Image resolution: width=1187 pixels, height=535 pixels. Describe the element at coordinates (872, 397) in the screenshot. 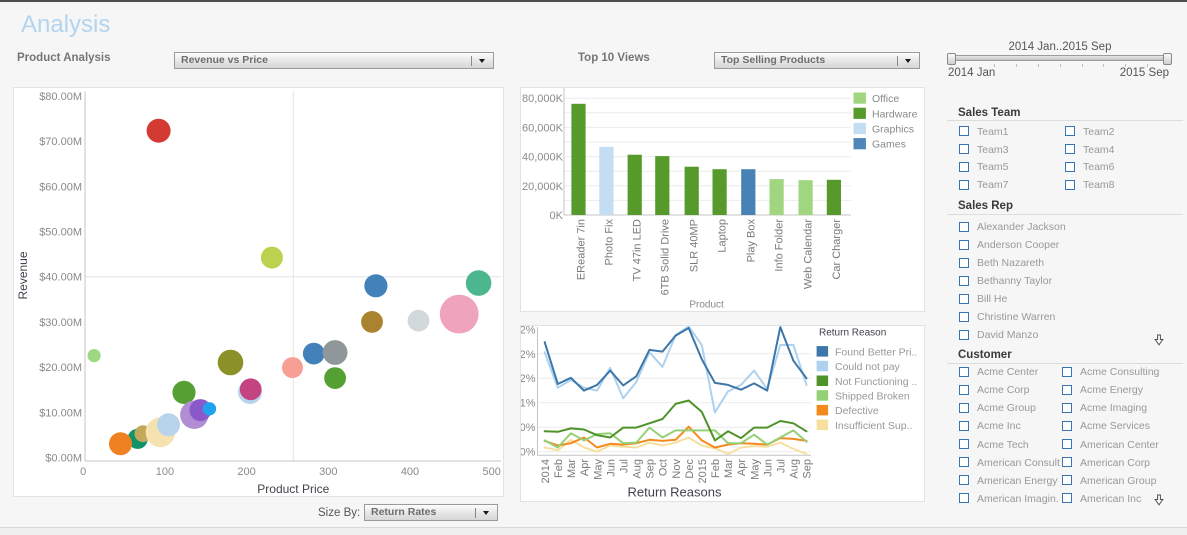

I see `svg-text: Shipped Broken` at that location.